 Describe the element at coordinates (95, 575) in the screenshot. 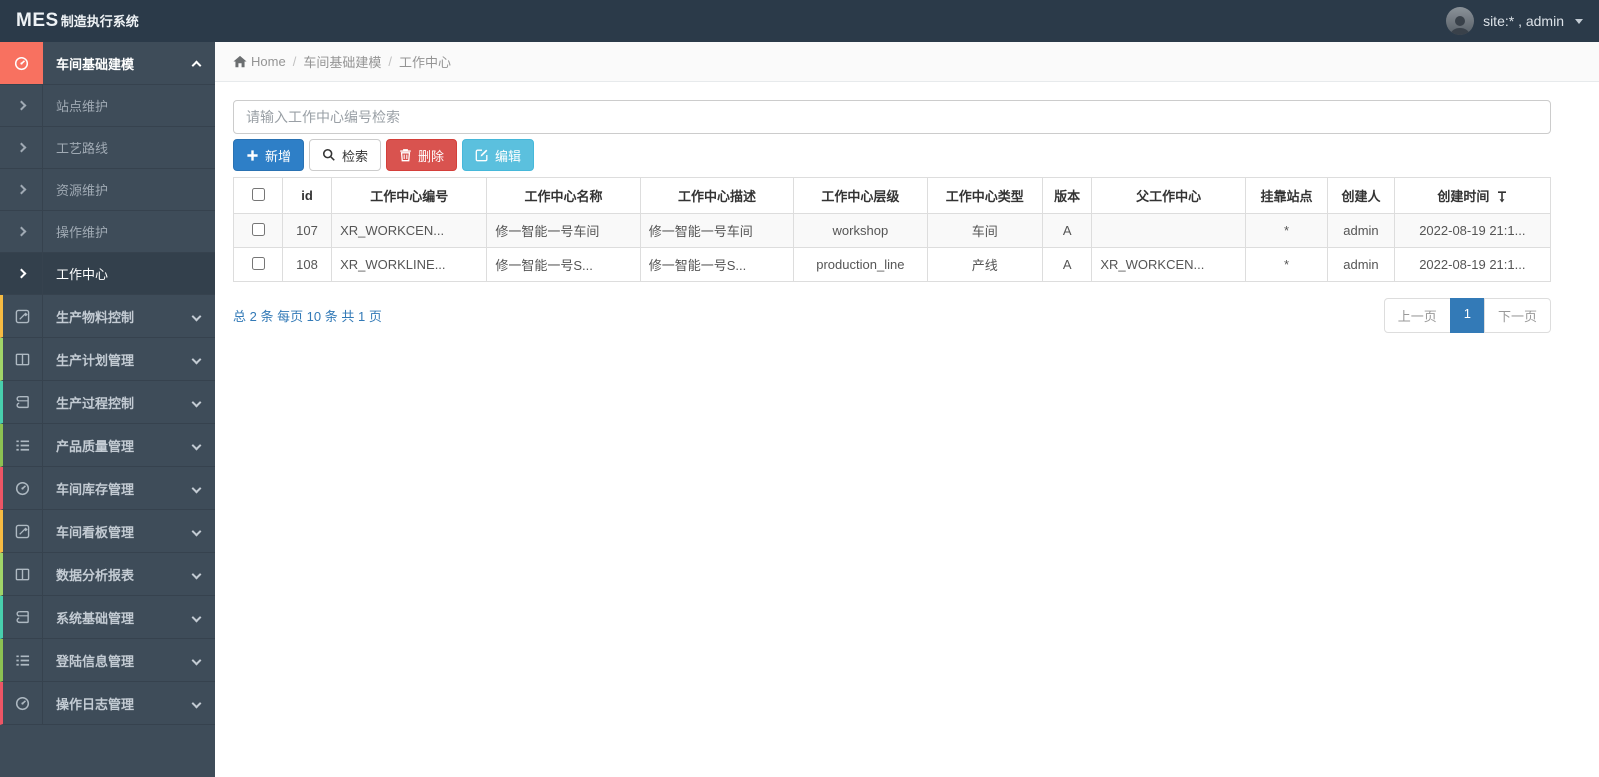

I see `sidebar-group-label: 数据分析报表` at that location.